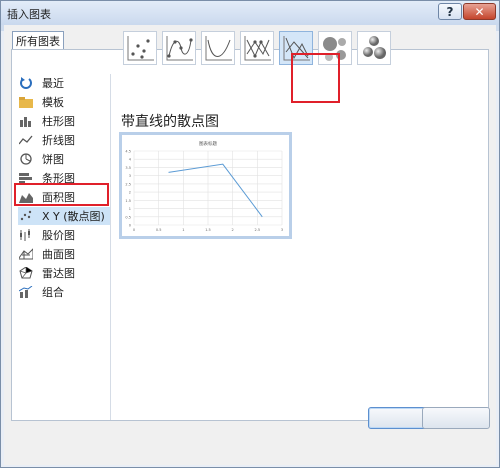 Image resolution: width=500 pixels, height=468 pixels. I want to click on sidebar-item-line: 折线图, so click(64, 140).